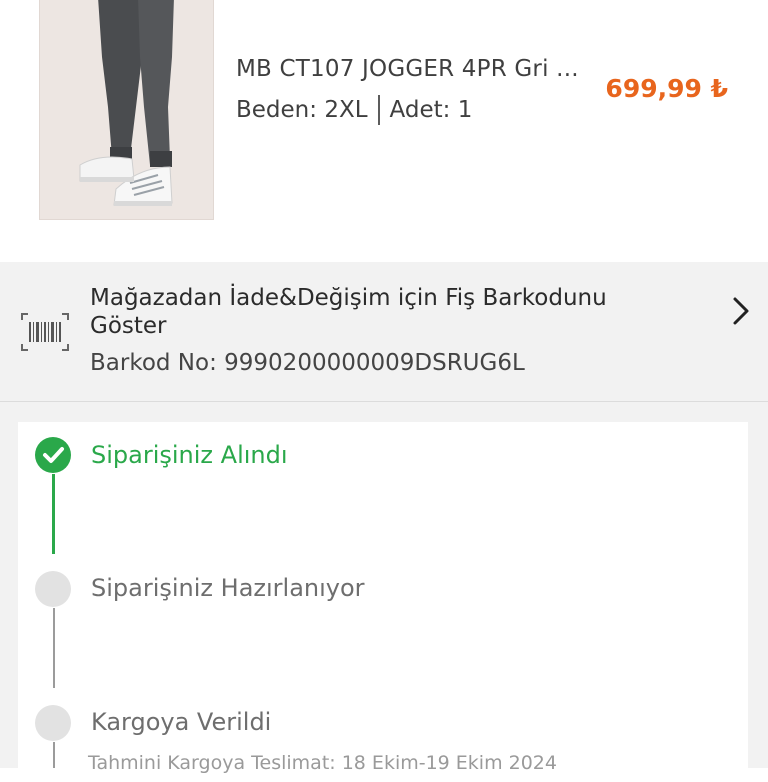  What do you see at coordinates (189, 455) in the screenshot?
I see `step-label-received: Siparişiniz Alındı` at bounding box center [189, 455].